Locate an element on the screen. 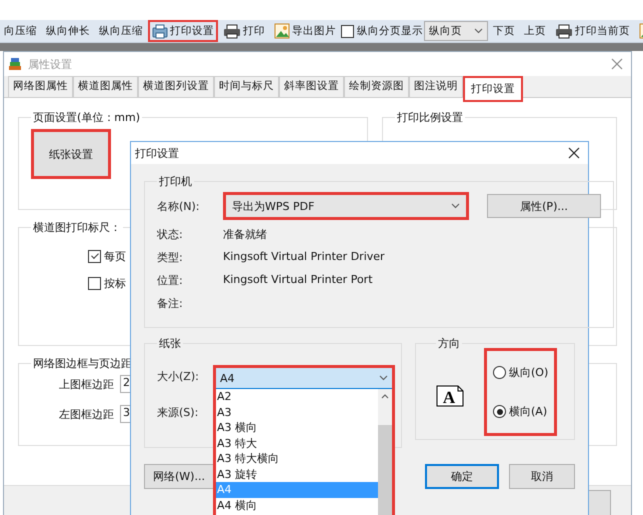 The height and width of the screenshot is (515, 643). radio-label: 纵向(O) is located at coordinates (528, 372).